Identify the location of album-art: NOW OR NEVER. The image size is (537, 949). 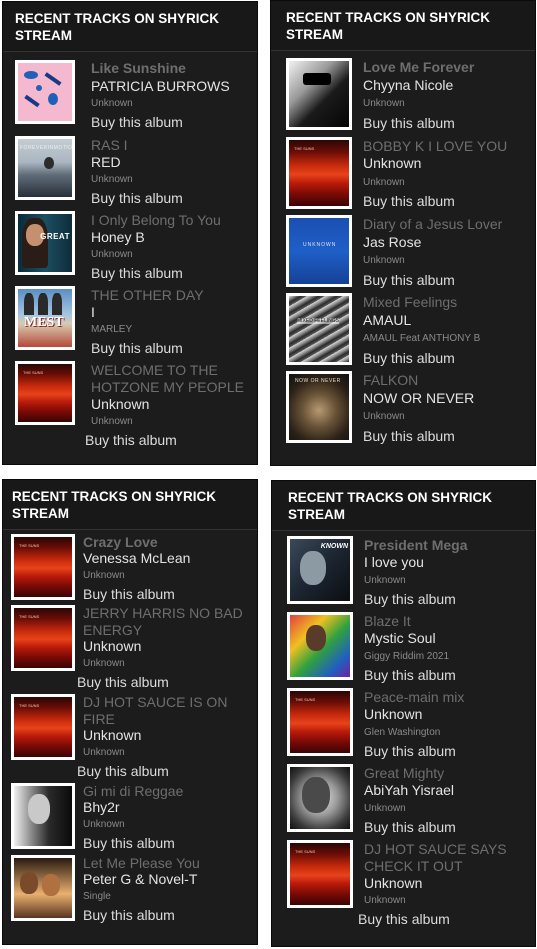
(319, 407).